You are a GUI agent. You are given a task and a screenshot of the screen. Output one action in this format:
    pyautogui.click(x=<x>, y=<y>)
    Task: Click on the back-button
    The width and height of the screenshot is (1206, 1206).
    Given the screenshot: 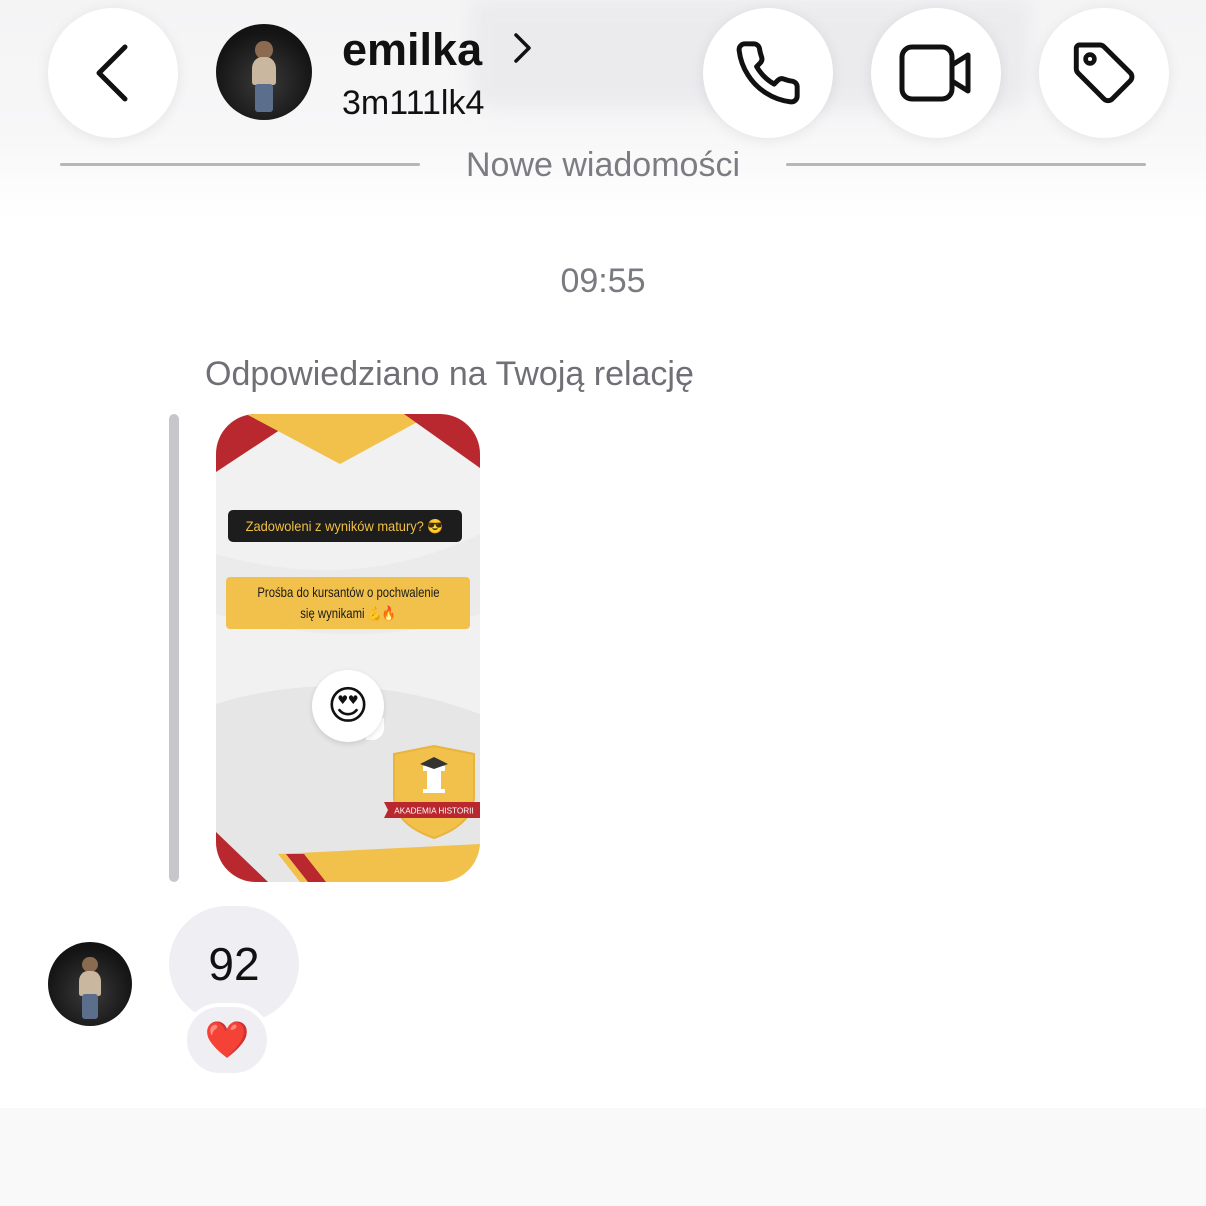 What is the action you would take?
    pyautogui.click(x=113, y=73)
    